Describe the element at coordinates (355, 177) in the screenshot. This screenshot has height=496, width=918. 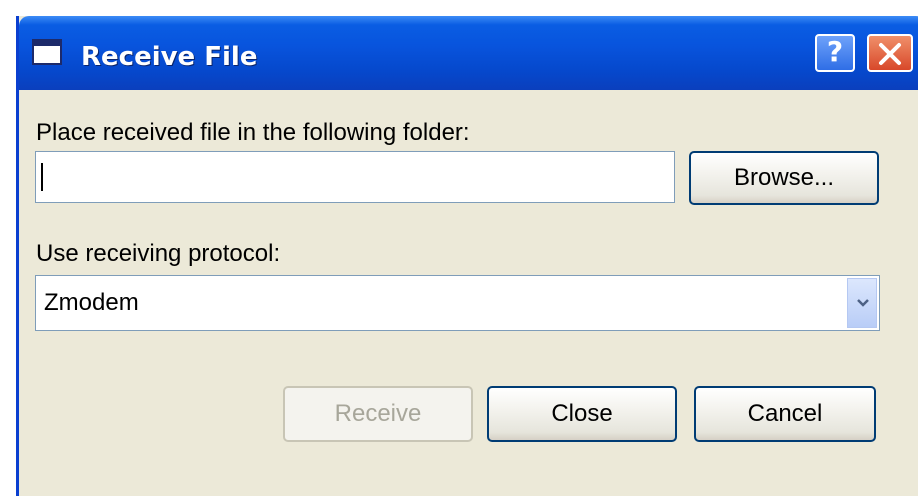
I see `folder-input` at that location.